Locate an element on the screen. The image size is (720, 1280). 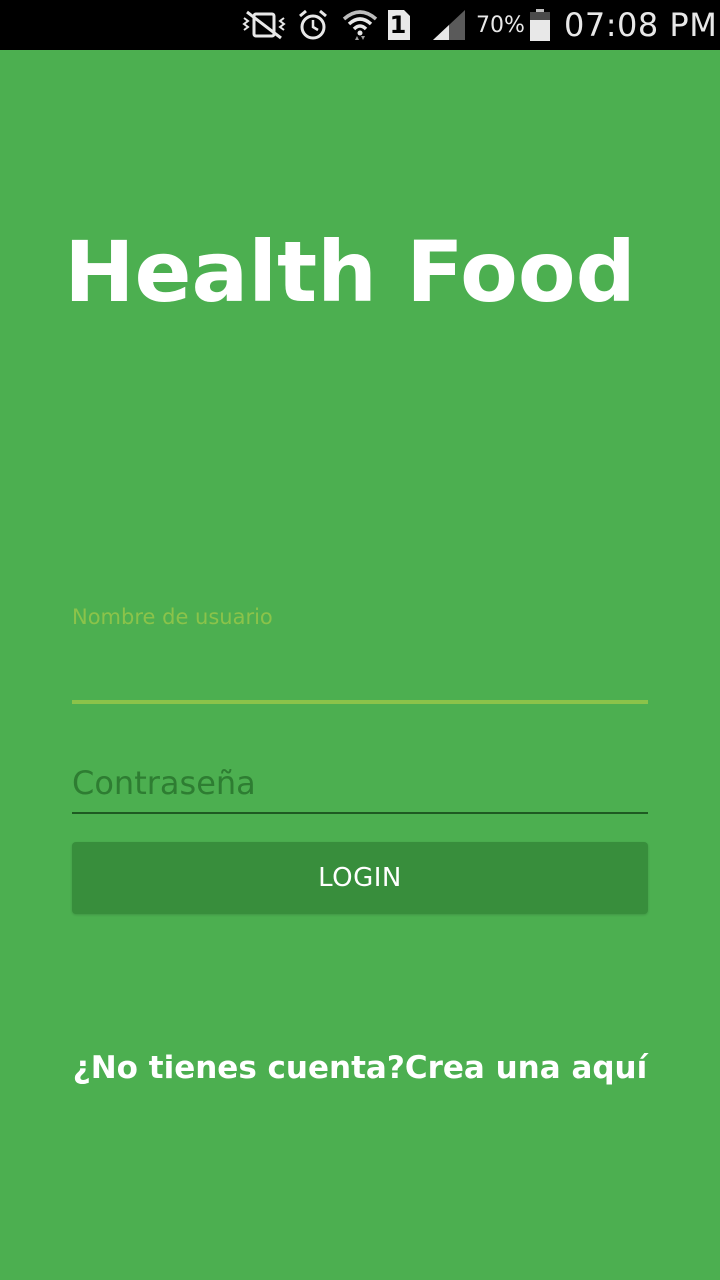
password-field is located at coordinates (360, 783).